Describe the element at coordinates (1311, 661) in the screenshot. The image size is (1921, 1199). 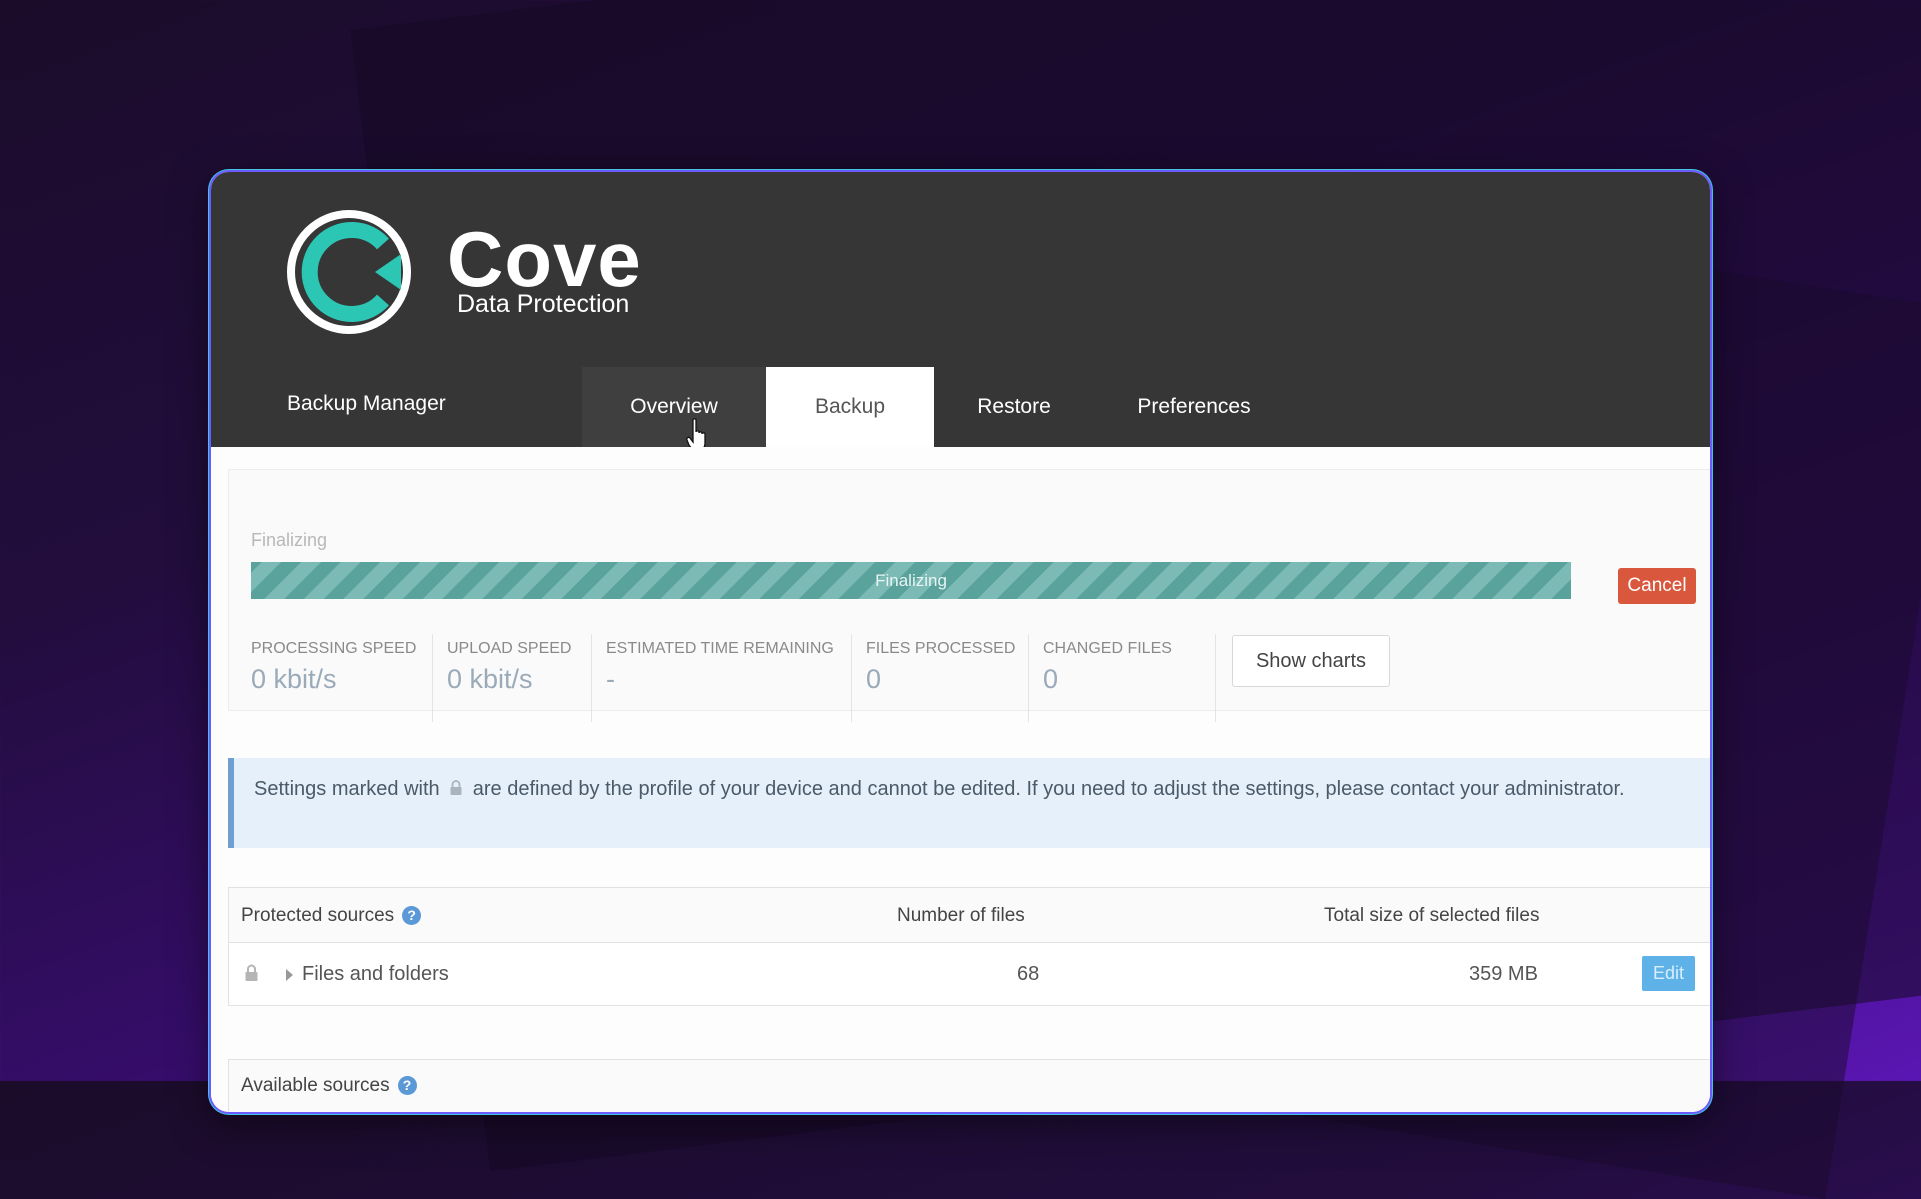
I see `show-charts-button: Show charts` at that location.